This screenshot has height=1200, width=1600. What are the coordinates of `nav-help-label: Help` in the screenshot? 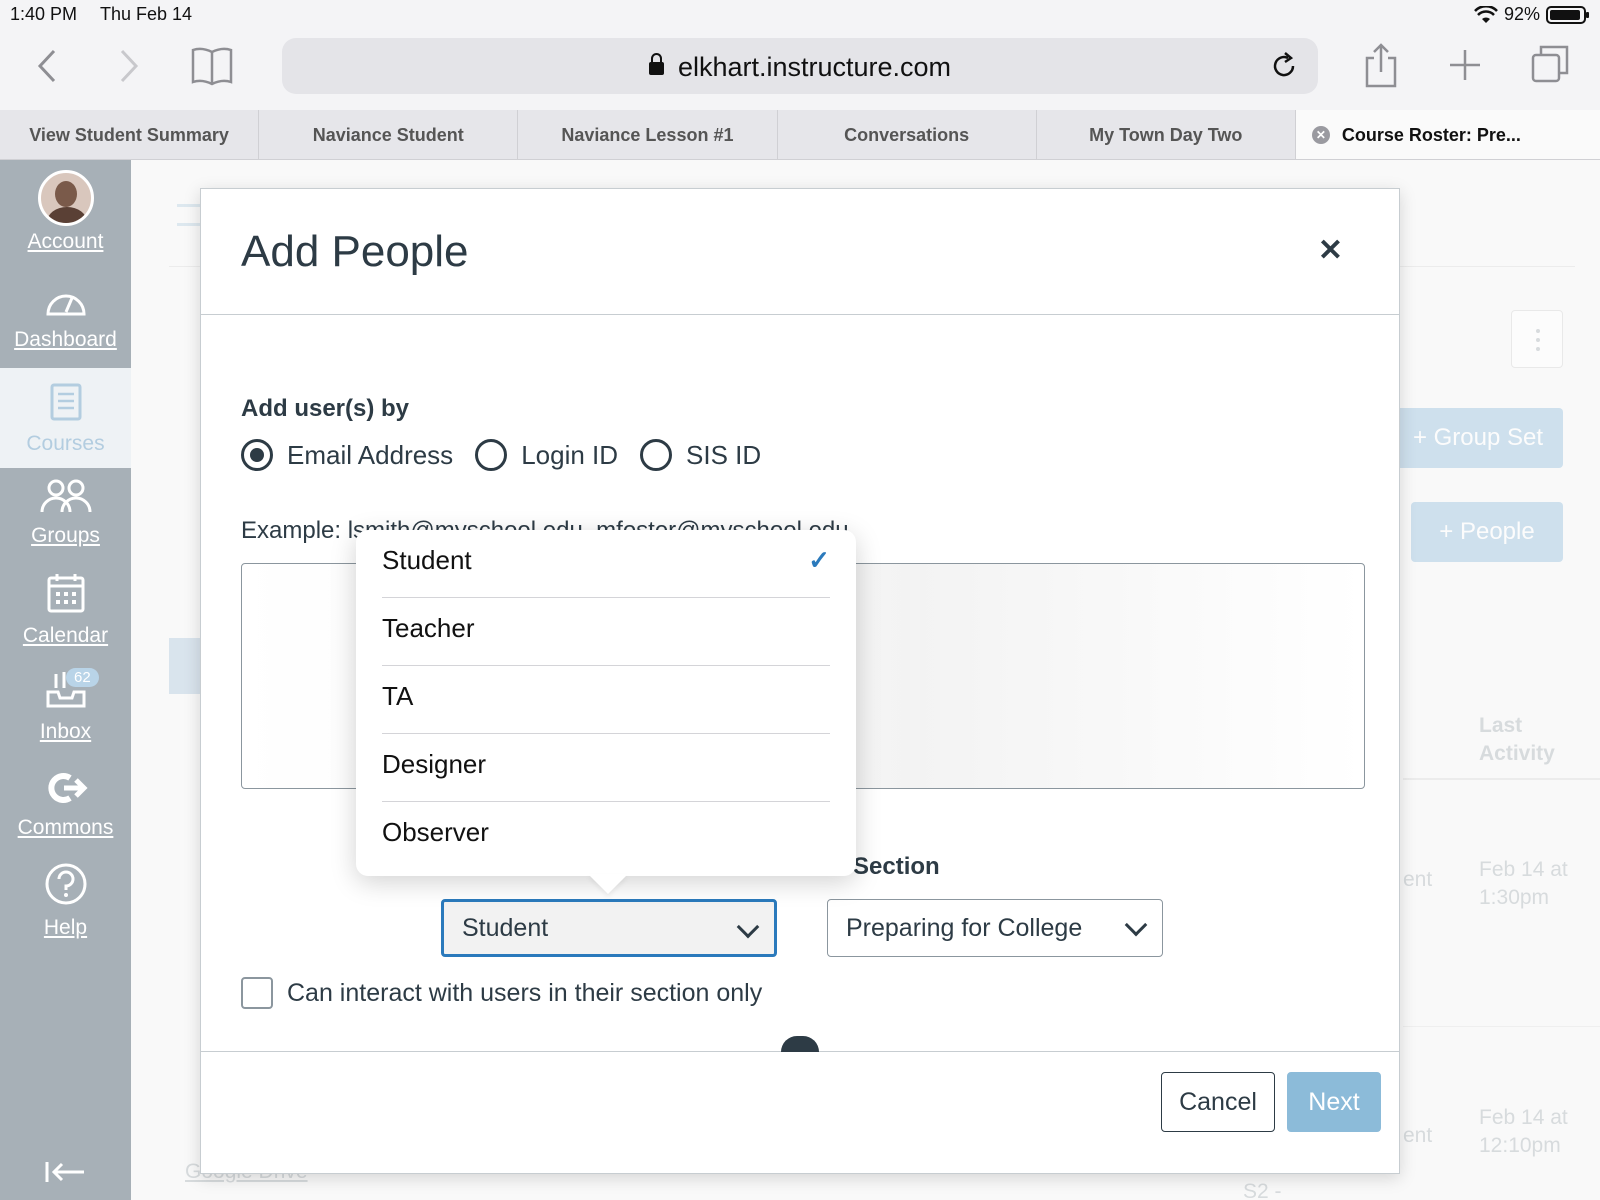 It's located at (65, 927).